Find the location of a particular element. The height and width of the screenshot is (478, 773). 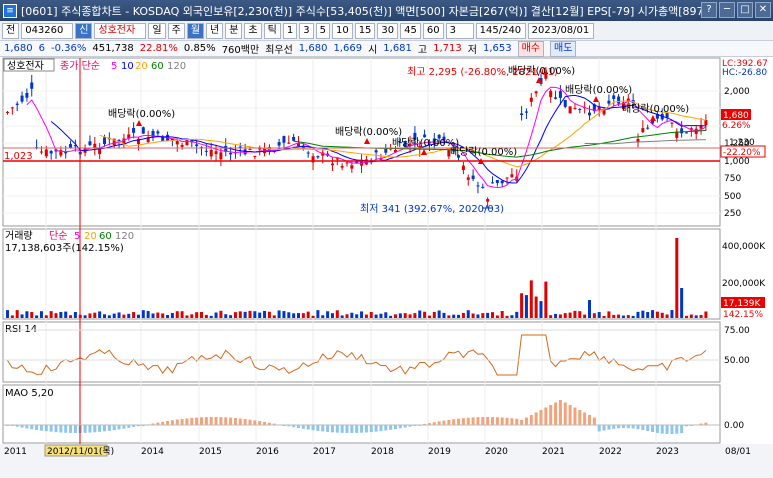

interval-10: 10 is located at coordinates (342, 30).